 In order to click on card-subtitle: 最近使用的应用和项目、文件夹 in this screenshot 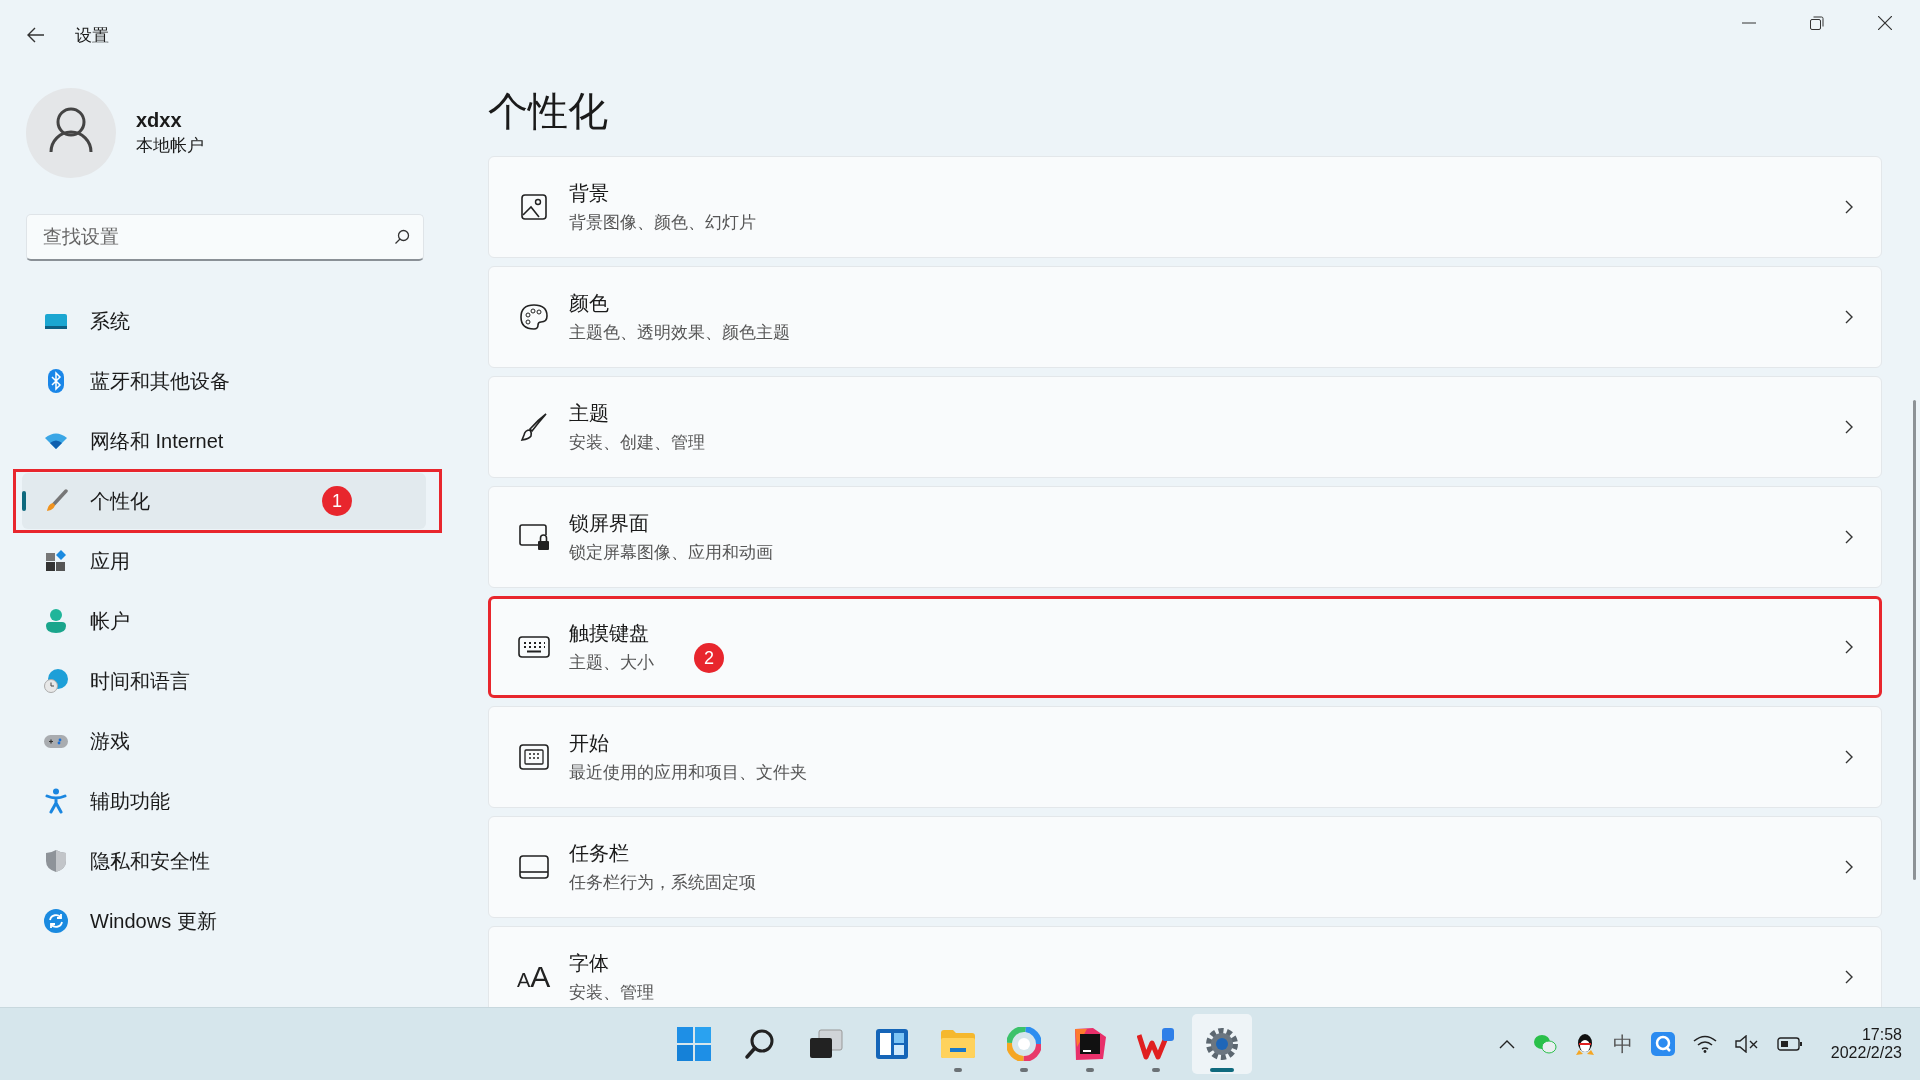, I will do `click(688, 773)`.